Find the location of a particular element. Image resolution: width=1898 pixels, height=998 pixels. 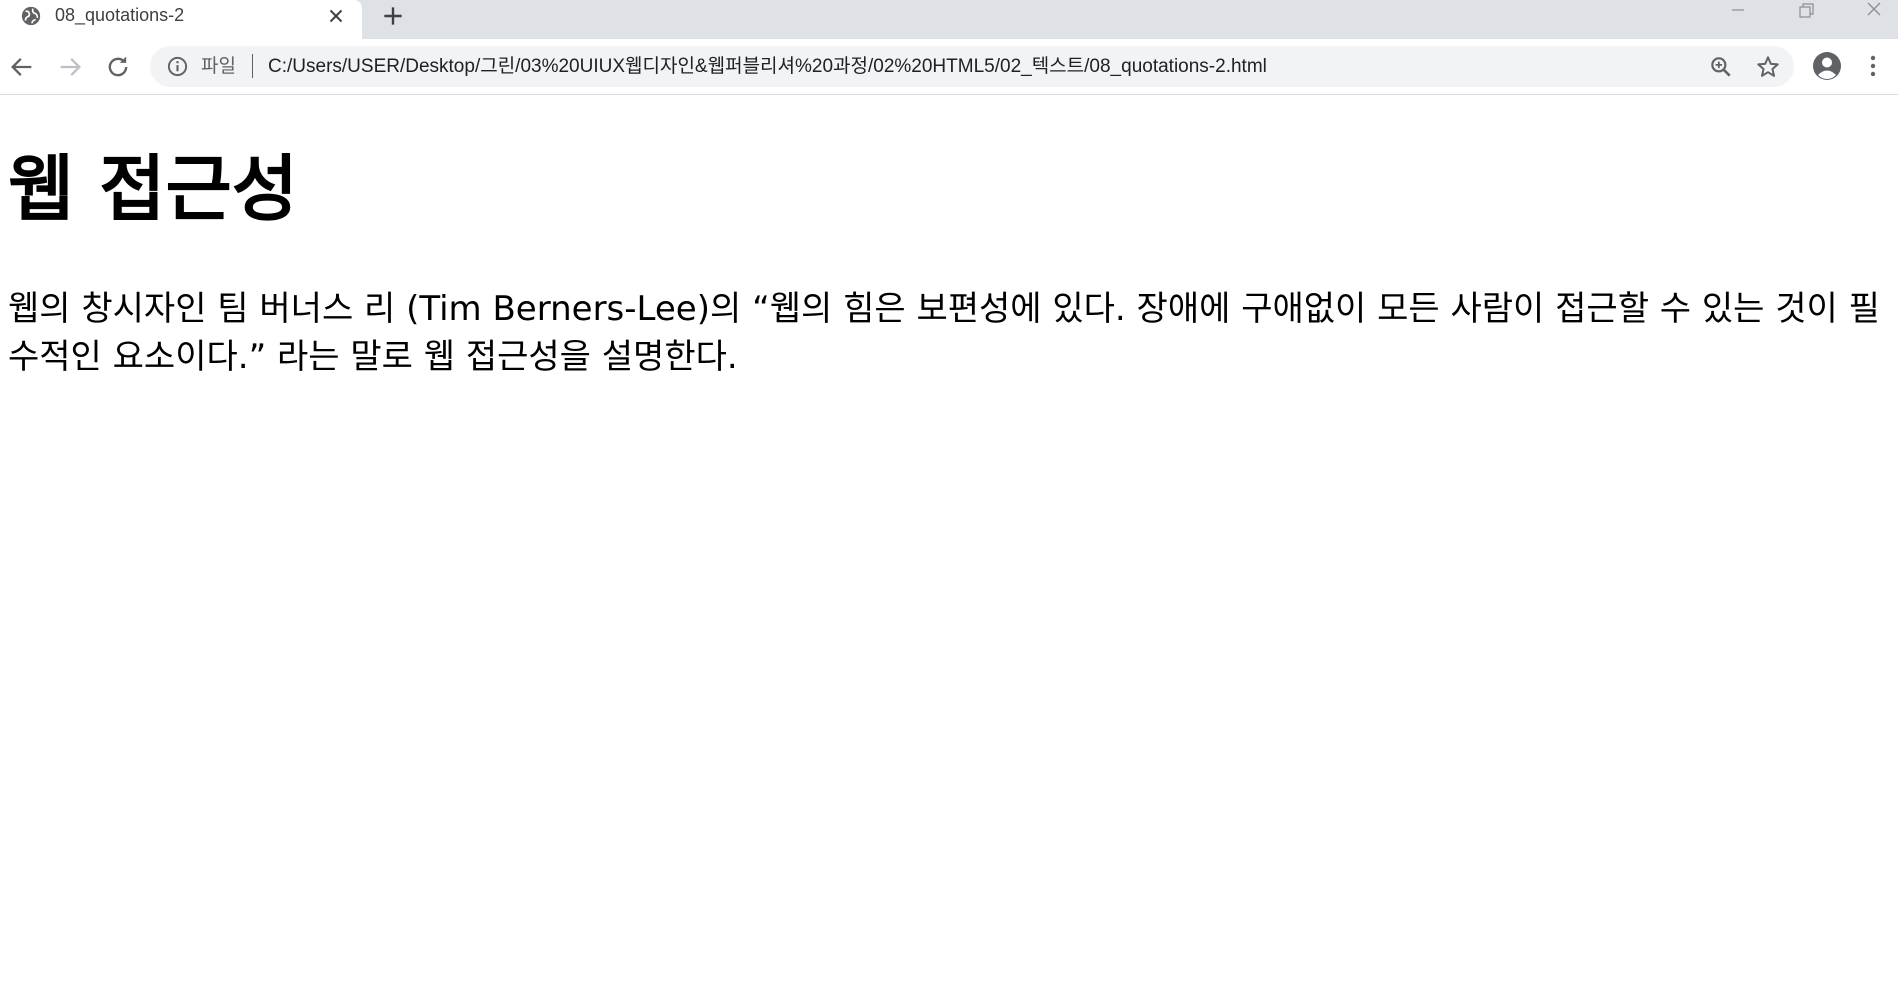

globe-icon is located at coordinates (31, 16).